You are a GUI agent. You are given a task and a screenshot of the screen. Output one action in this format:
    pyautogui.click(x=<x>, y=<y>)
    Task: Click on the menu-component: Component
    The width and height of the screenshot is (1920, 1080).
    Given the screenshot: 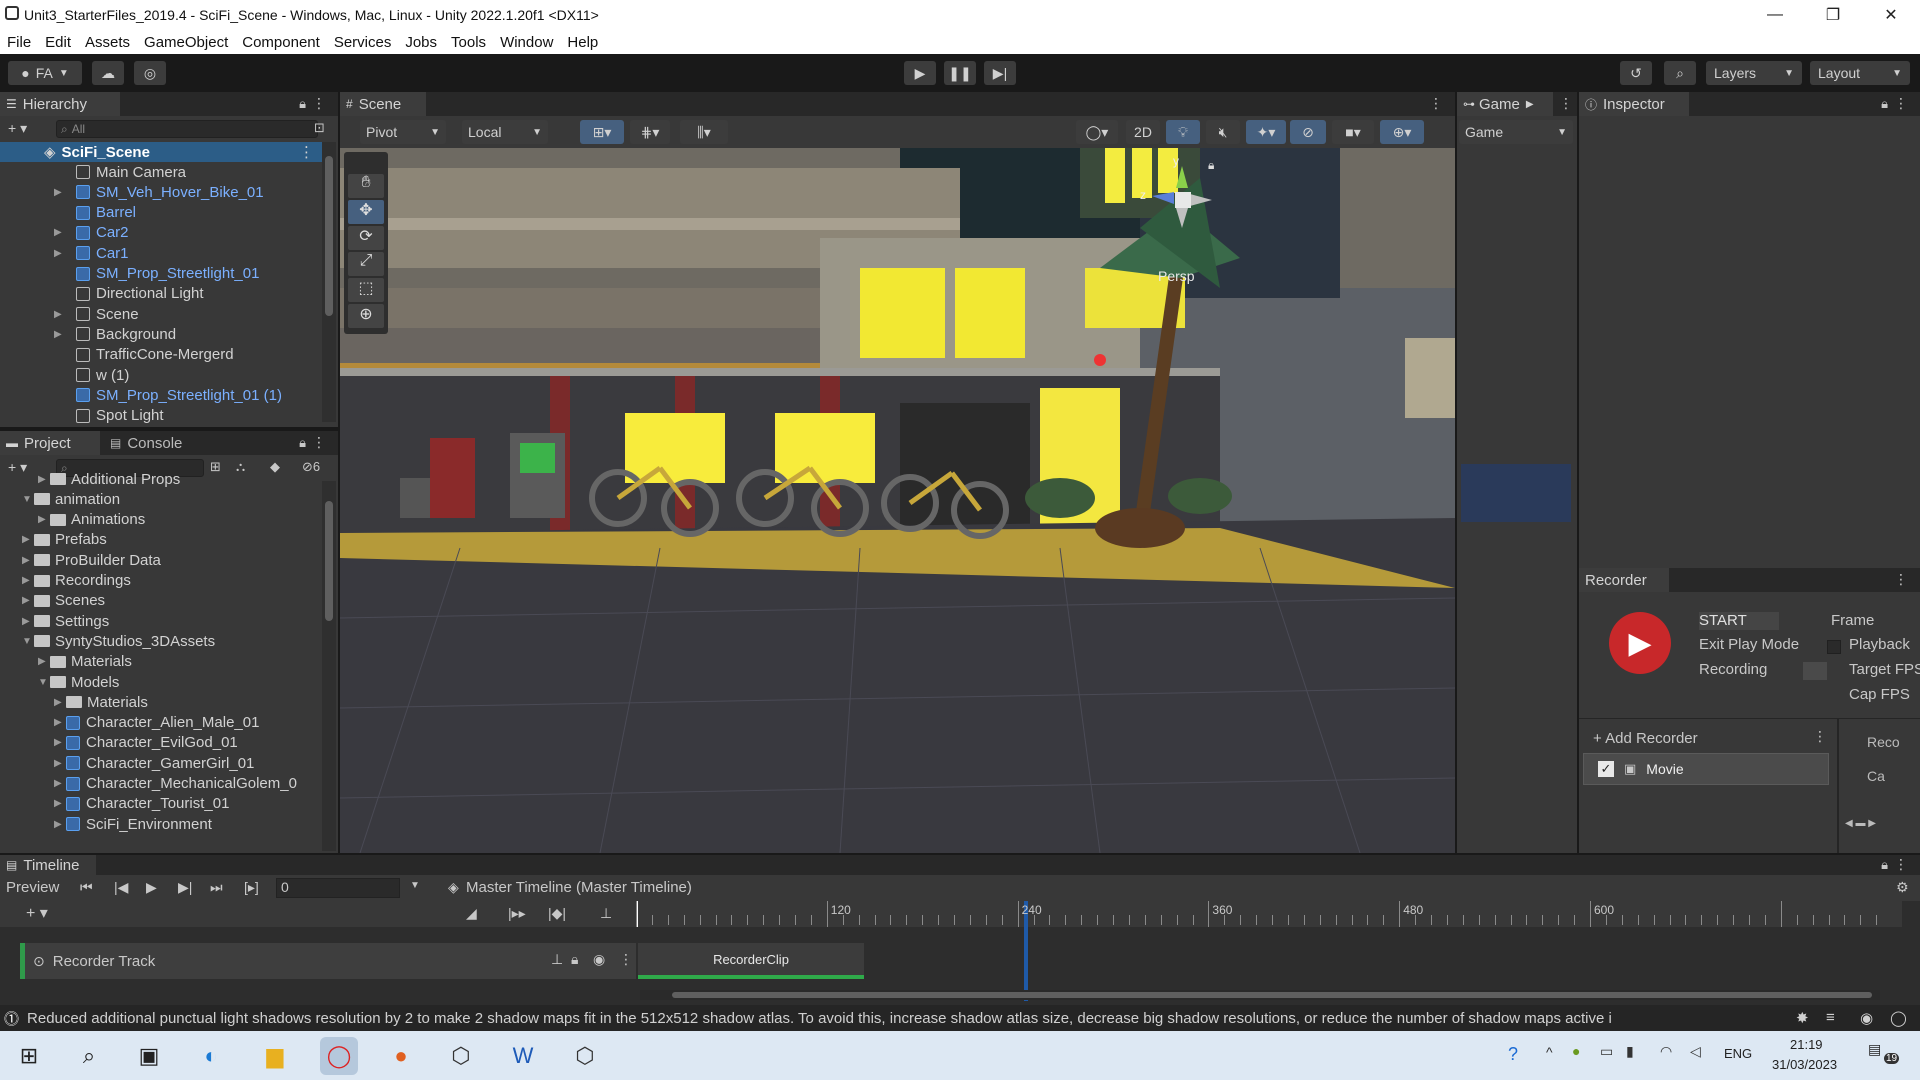 What is the action you would take?
    pyautogui.click(x=281, y=42)
    